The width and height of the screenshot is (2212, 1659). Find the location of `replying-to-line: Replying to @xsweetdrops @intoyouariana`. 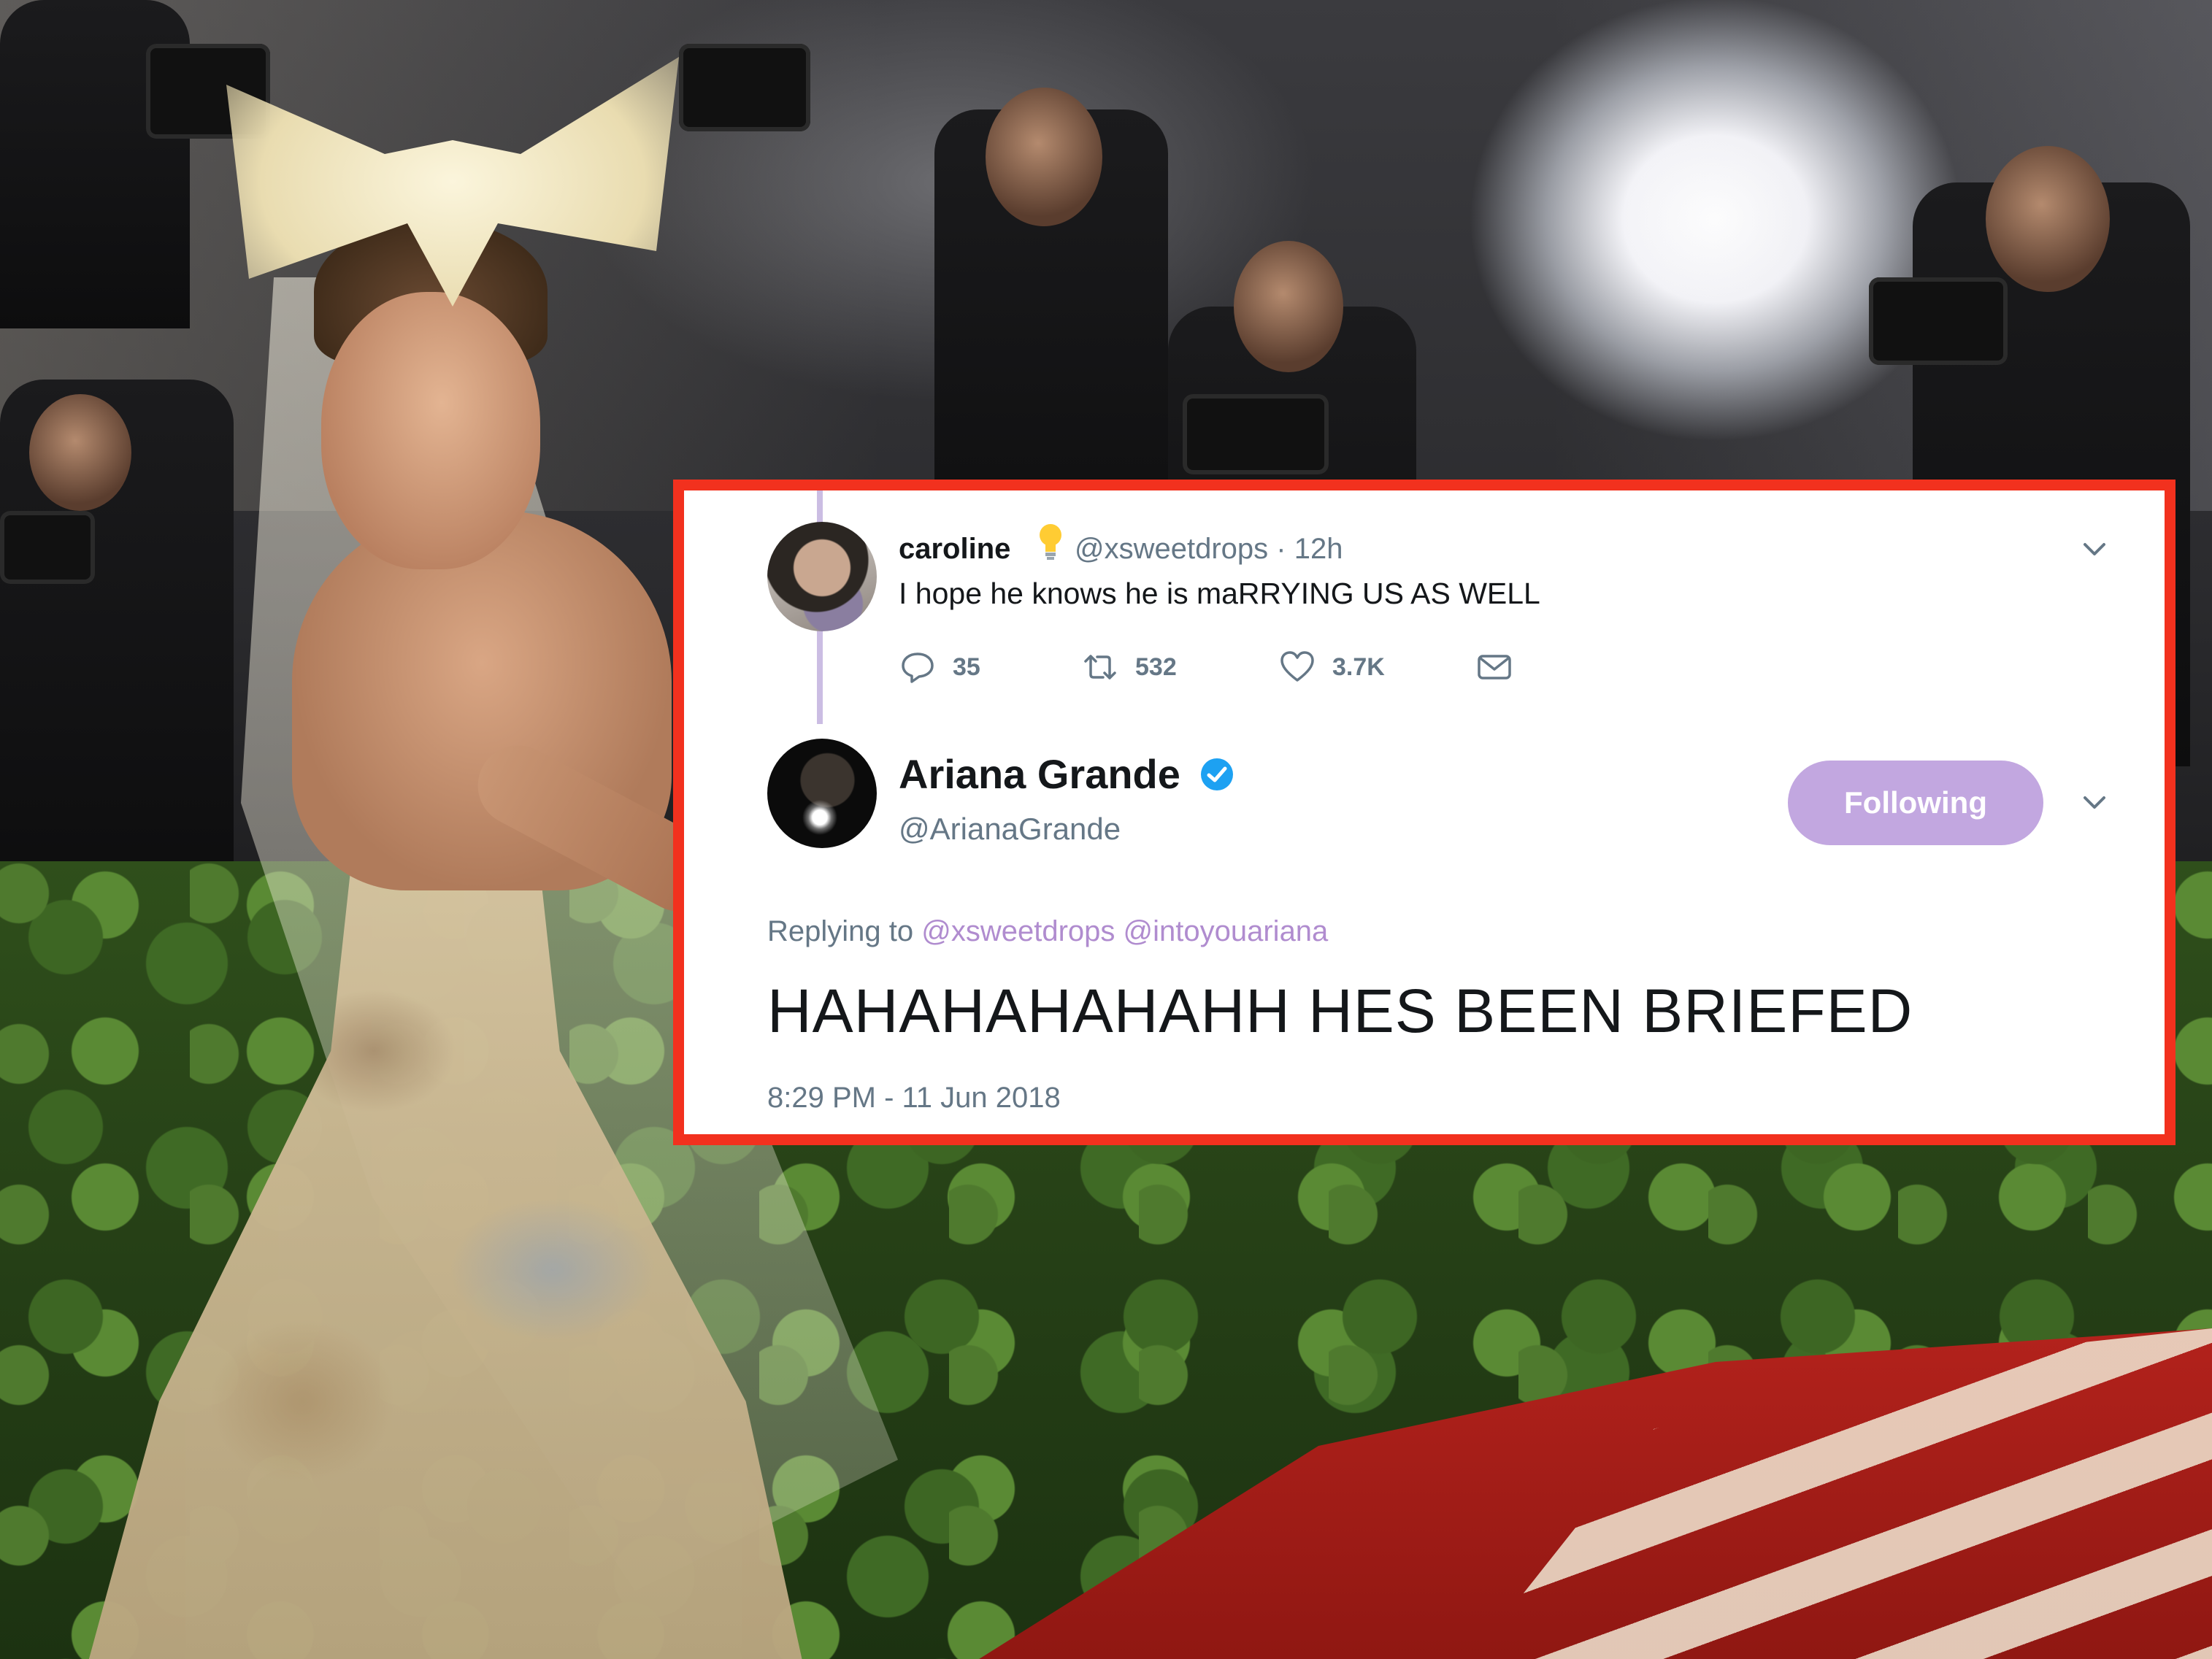

replying-to-line: Replying to @xsweetdrops @intoyouariana is located at coordinates (1047, 931).